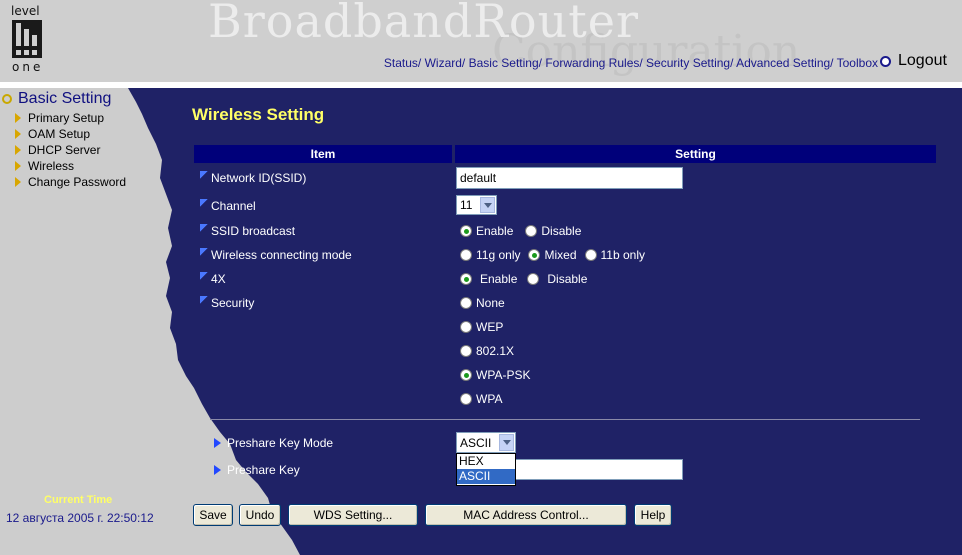 Image resolution: width=962 pixels, height=555 pixels. What do you see at coordinates (466, 205) in the screenshot?
I see `channel-value: 11` at bounding box center [466, 205].